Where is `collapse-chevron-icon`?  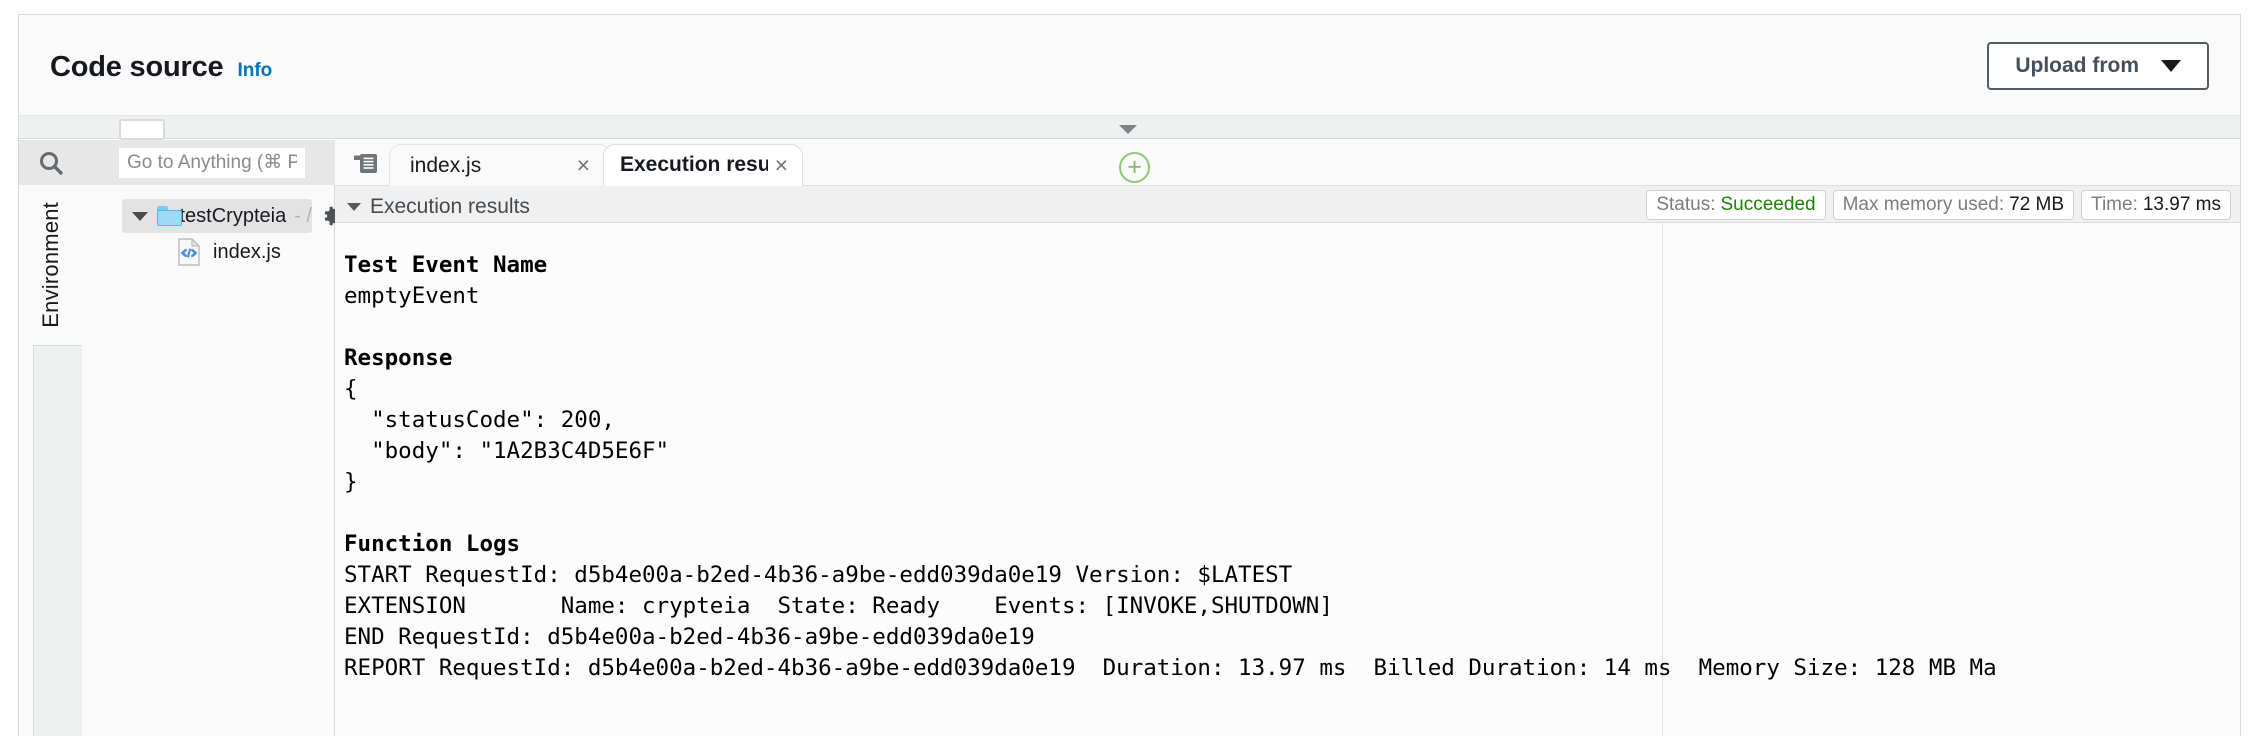 collapse-chevron-icon is located at coordinates (1128, 129).